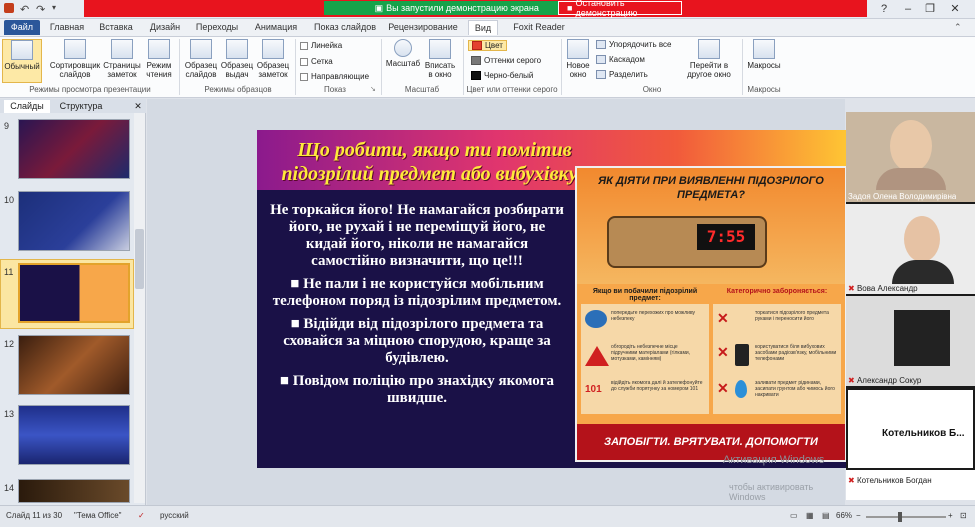 Image resolution: width=975 pixels, height=527 pixels. I want to click on maximize-icon: ❐, so click(930, 9).